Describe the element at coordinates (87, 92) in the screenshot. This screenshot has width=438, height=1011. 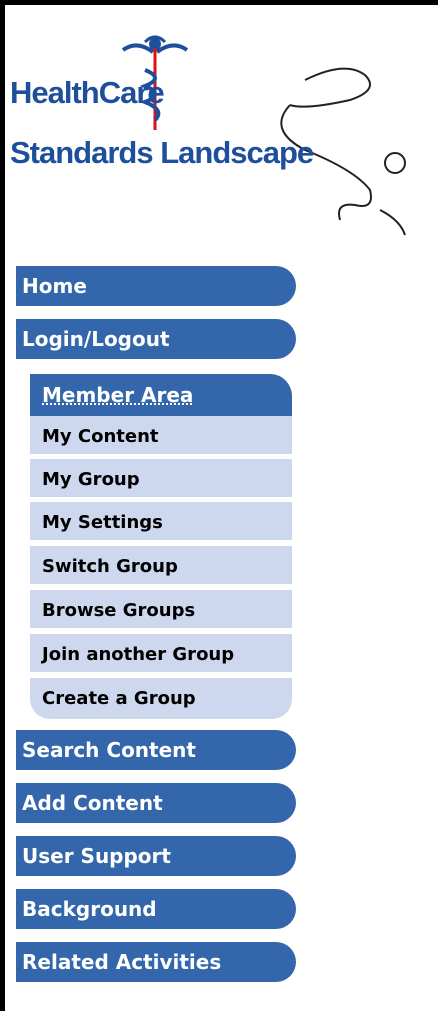
I see `logo-line1: HealthCare` at that location.